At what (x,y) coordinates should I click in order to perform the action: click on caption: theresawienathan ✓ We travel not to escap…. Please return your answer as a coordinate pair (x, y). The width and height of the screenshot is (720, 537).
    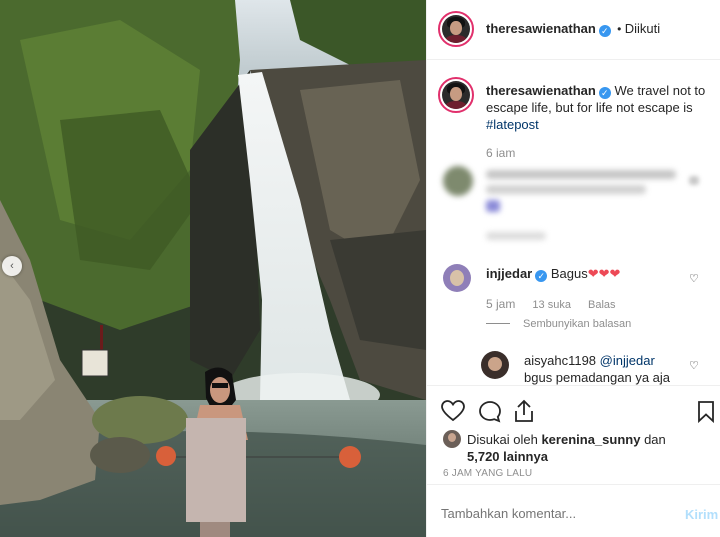
    Looking at the image, I should click on (598, 107).